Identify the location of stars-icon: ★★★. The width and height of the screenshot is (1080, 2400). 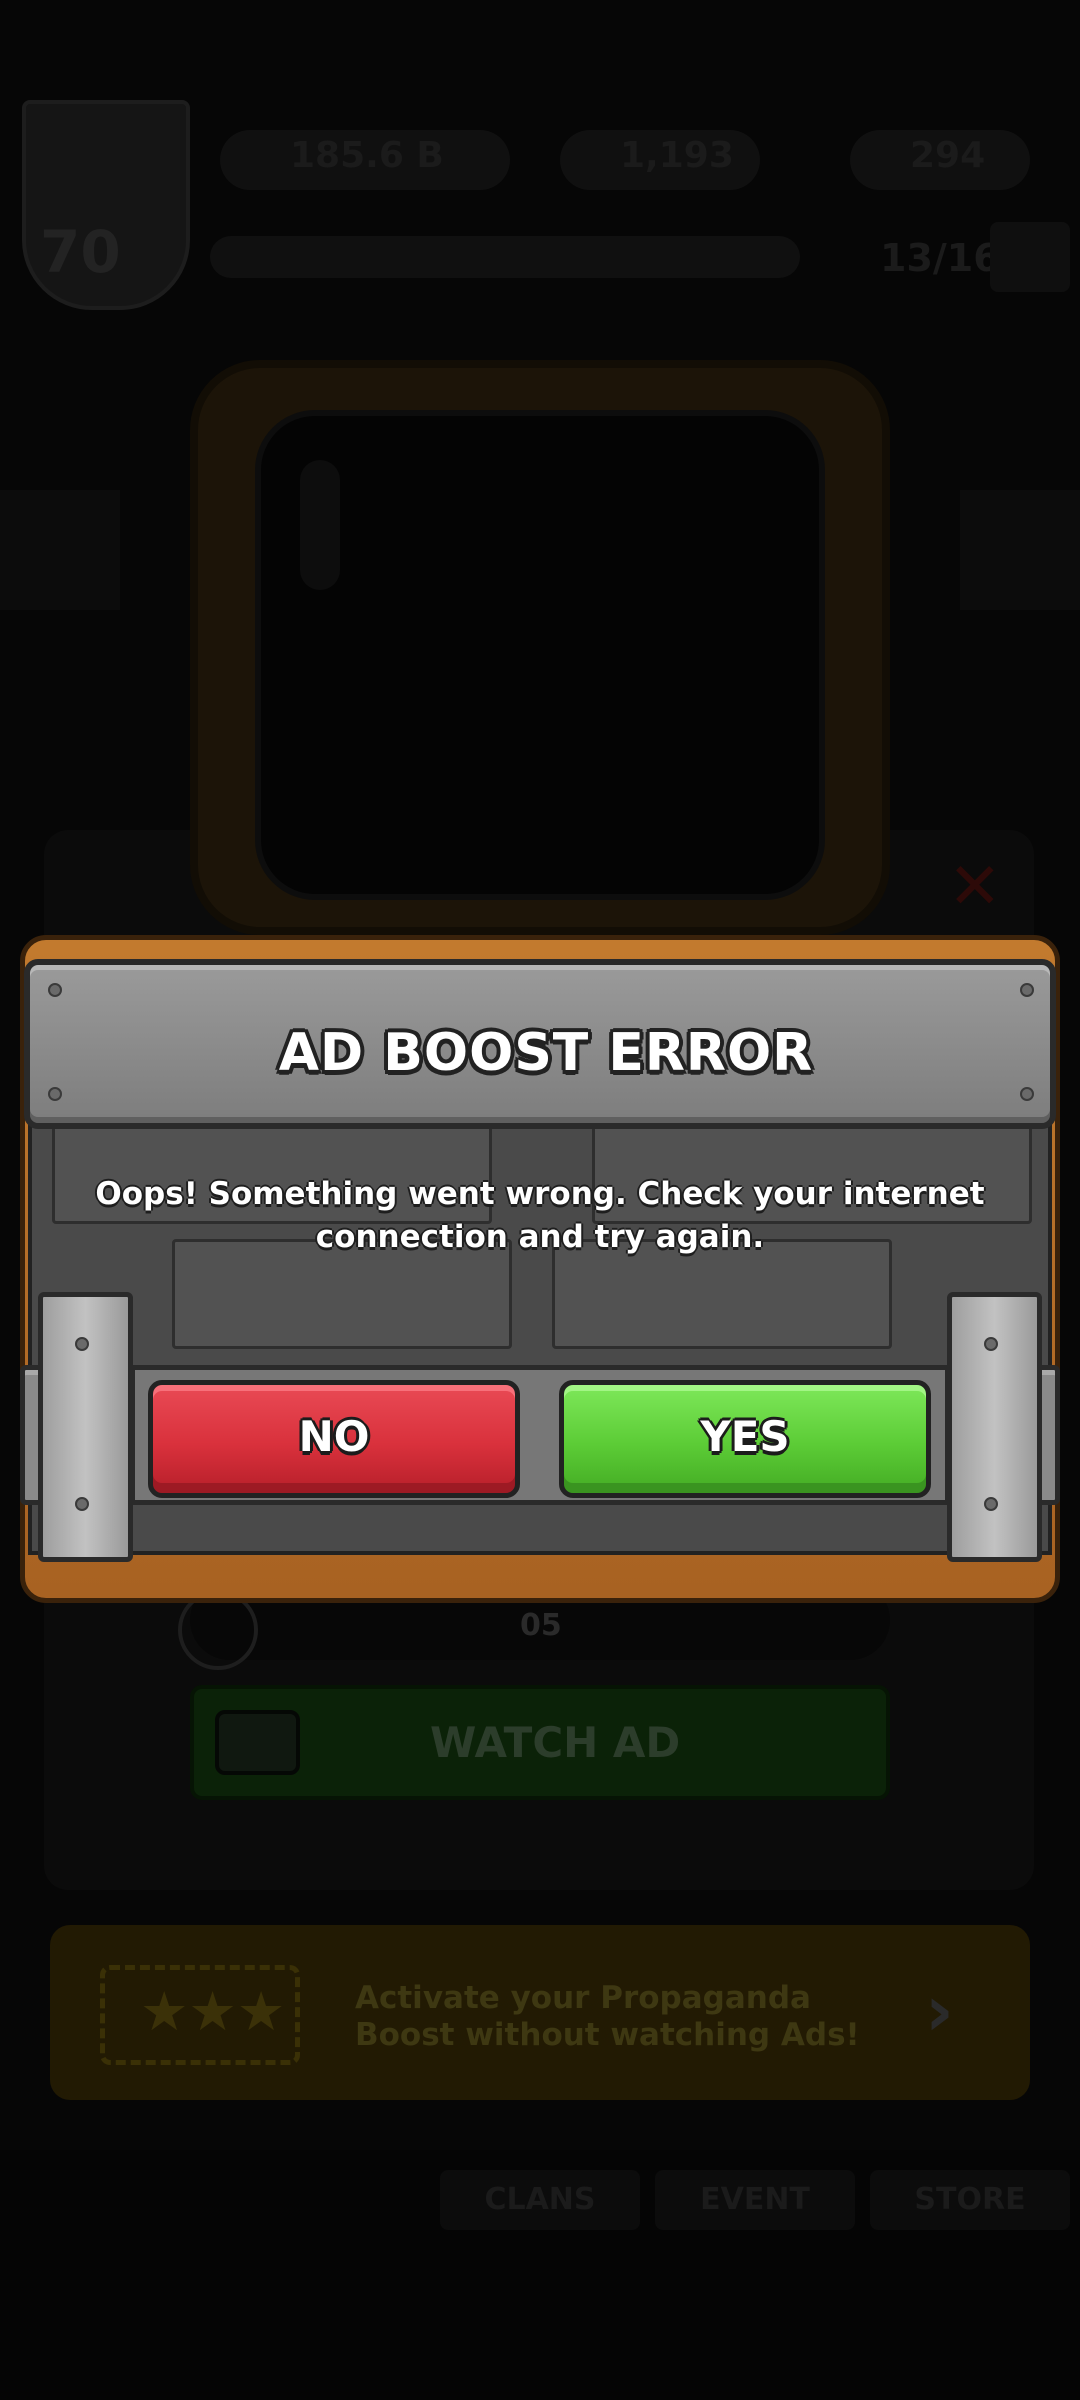
(213, 2011).